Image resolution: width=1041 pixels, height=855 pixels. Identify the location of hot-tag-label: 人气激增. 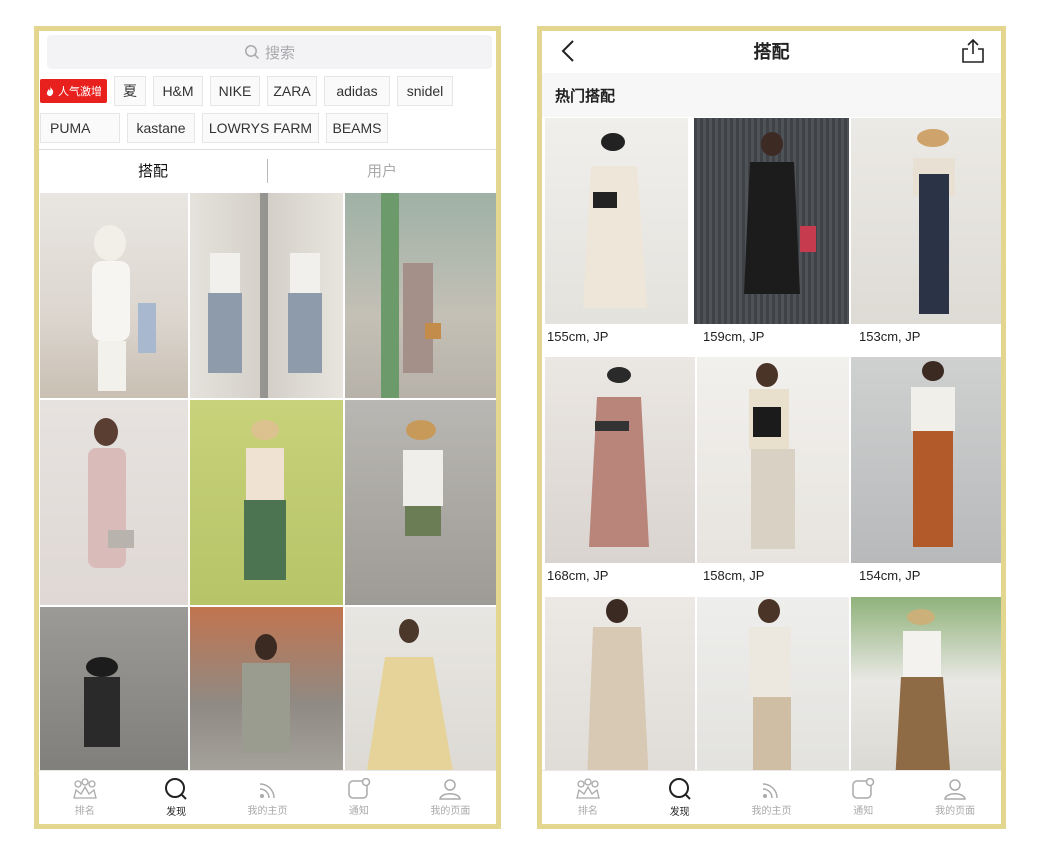
(80, 92).